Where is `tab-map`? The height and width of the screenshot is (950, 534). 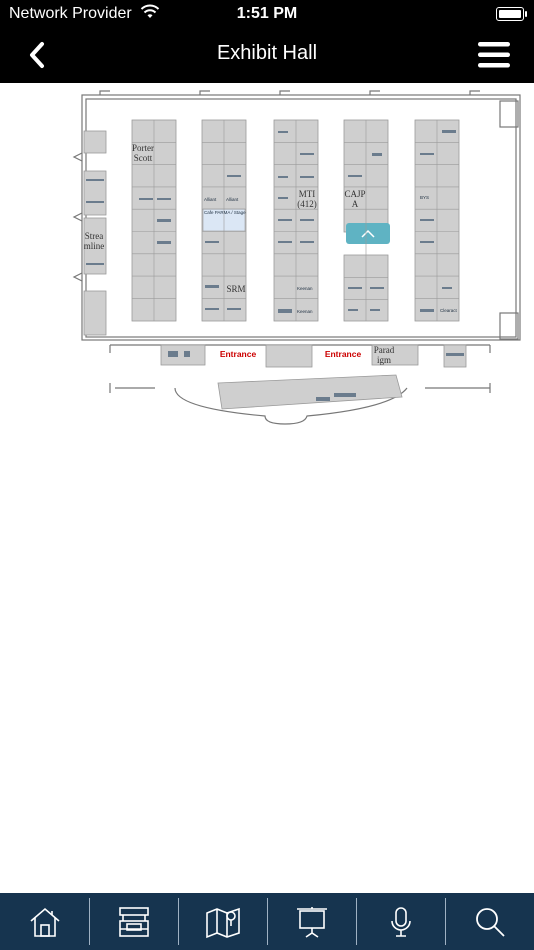 tab-map is located at coordinates (222, 921).